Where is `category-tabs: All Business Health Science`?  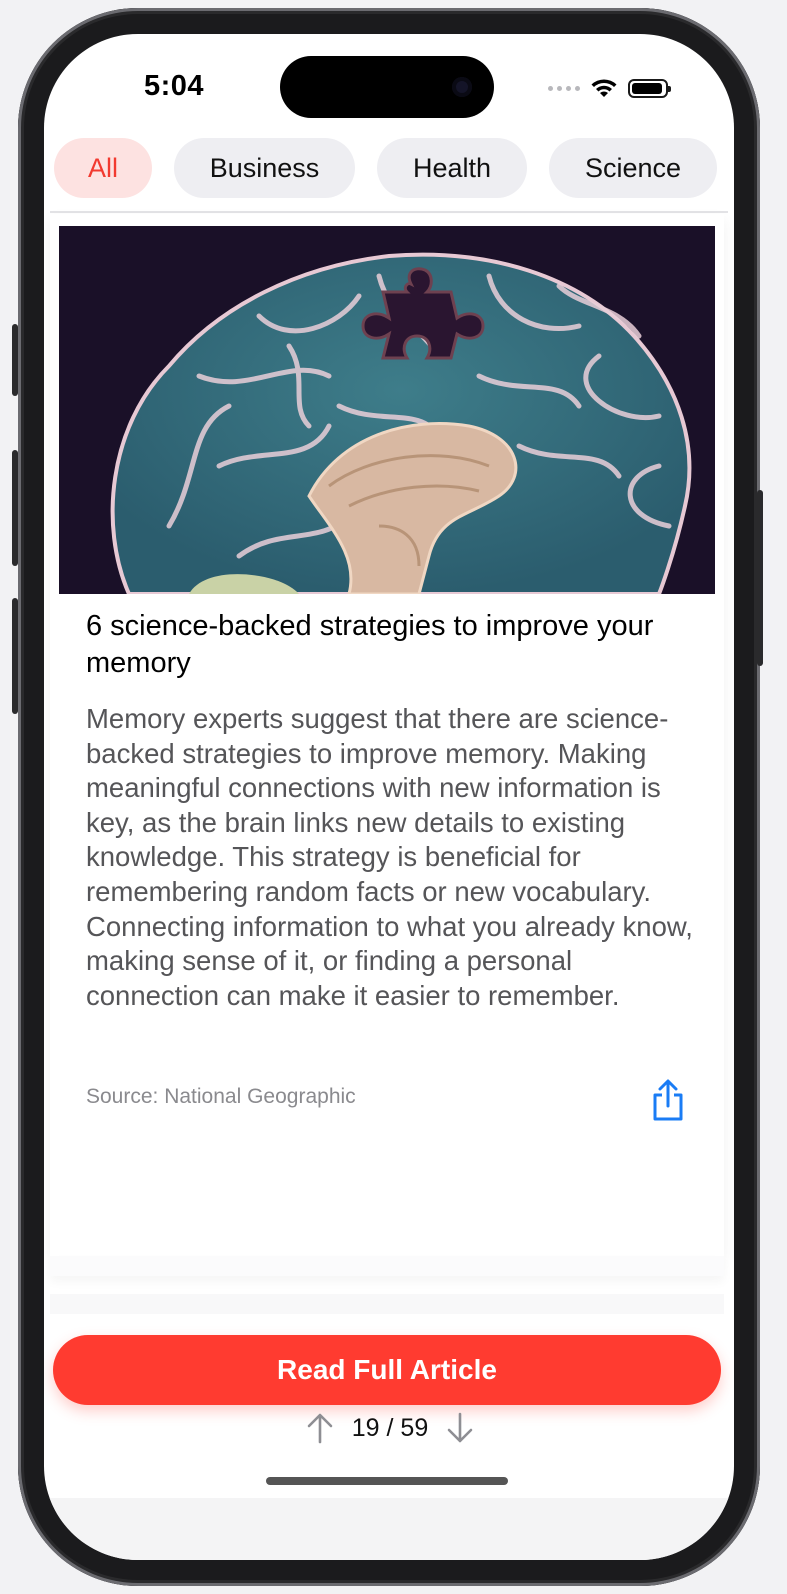
category-tabs: All Business Health Science is located at coordinates (385, 168).